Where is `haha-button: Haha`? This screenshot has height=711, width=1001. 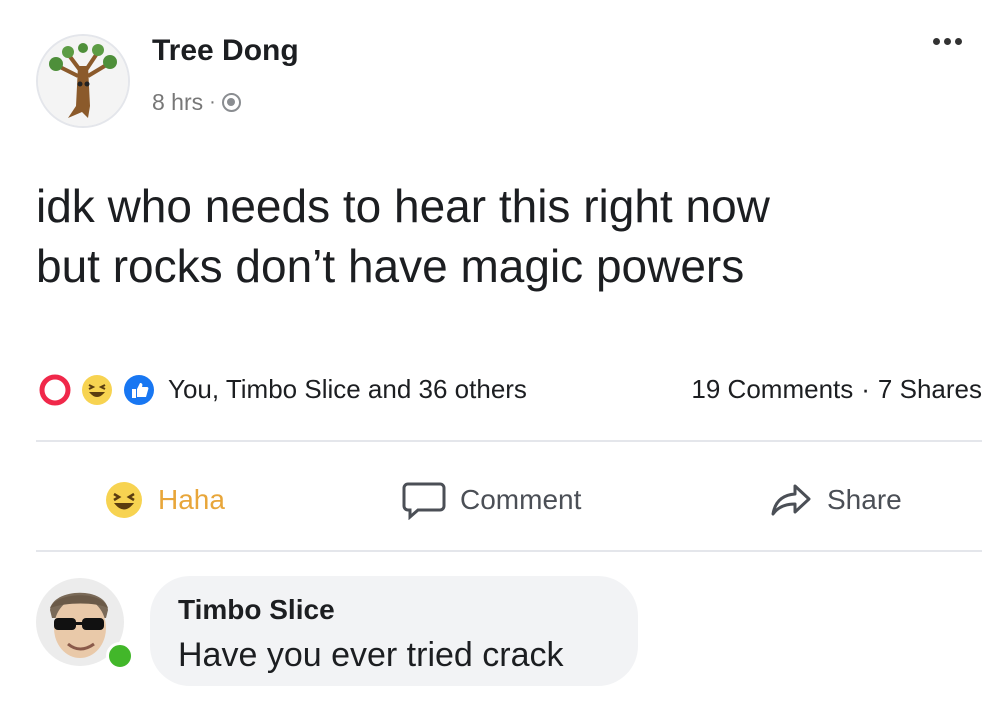 haha-button: Haha is located at coordinates (164, 500).